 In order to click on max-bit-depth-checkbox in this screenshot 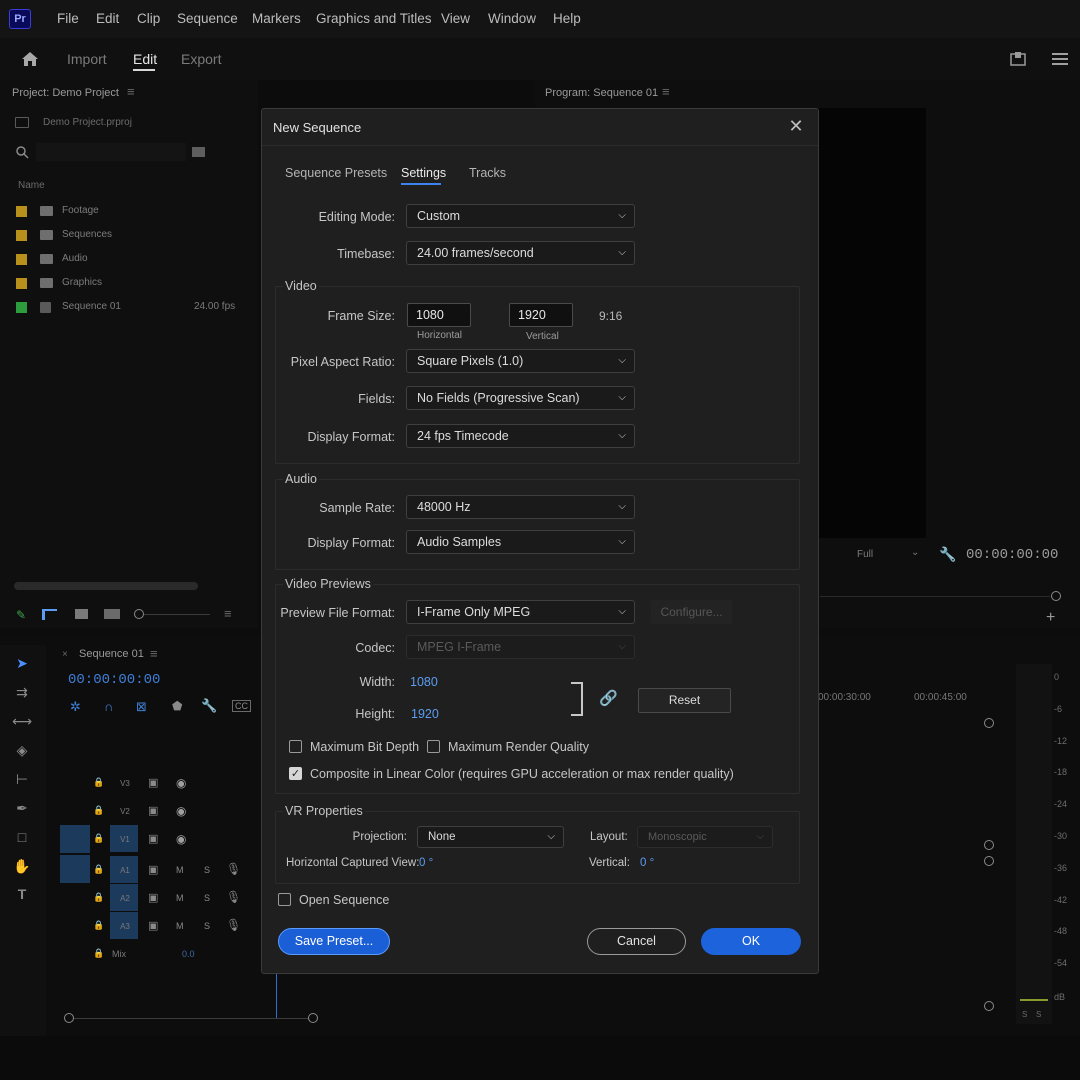, I will do `click(295, 746)`.